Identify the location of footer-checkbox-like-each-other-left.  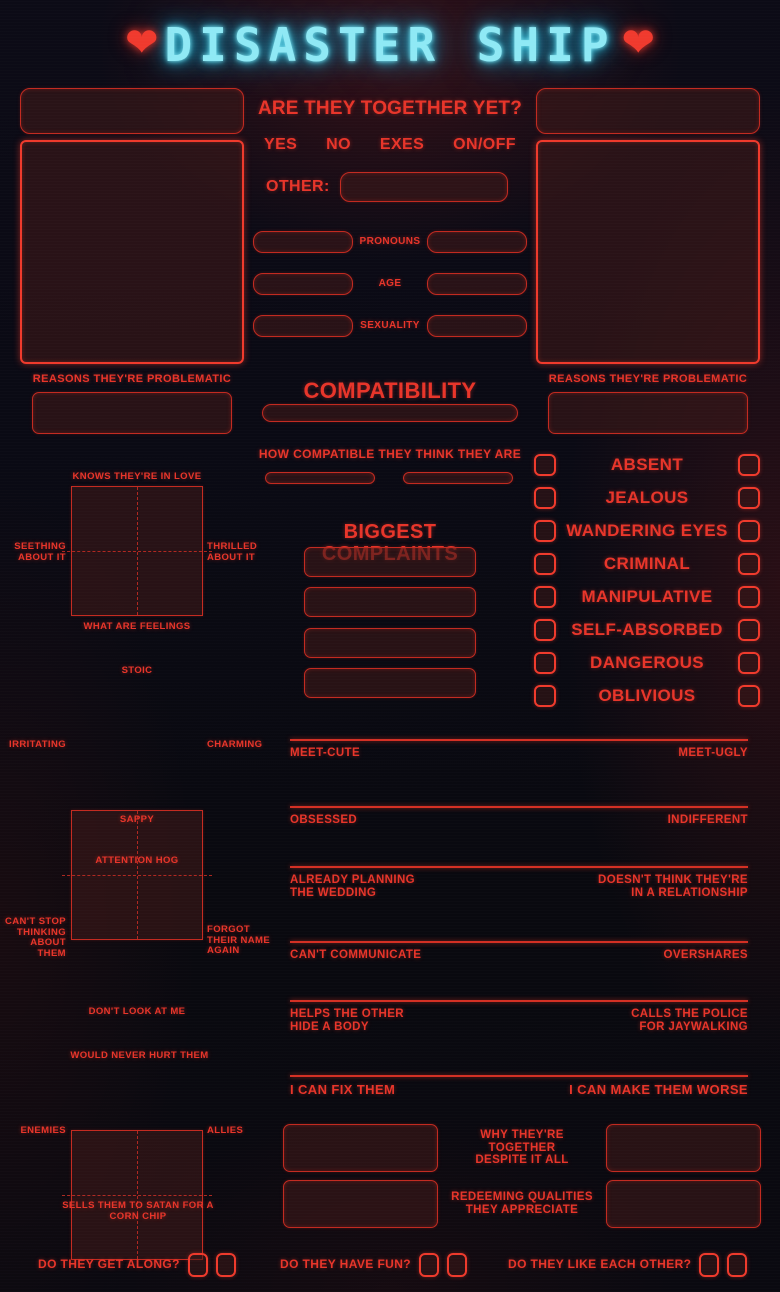
(709, 1265).